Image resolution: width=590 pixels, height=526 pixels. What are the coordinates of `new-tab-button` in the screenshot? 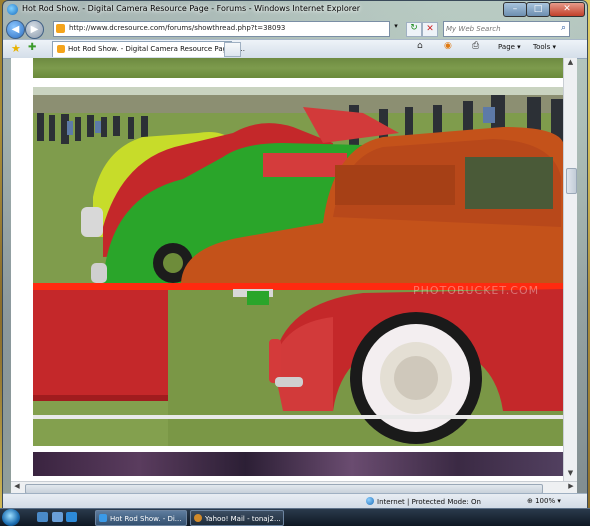 It's located at (232, 49).